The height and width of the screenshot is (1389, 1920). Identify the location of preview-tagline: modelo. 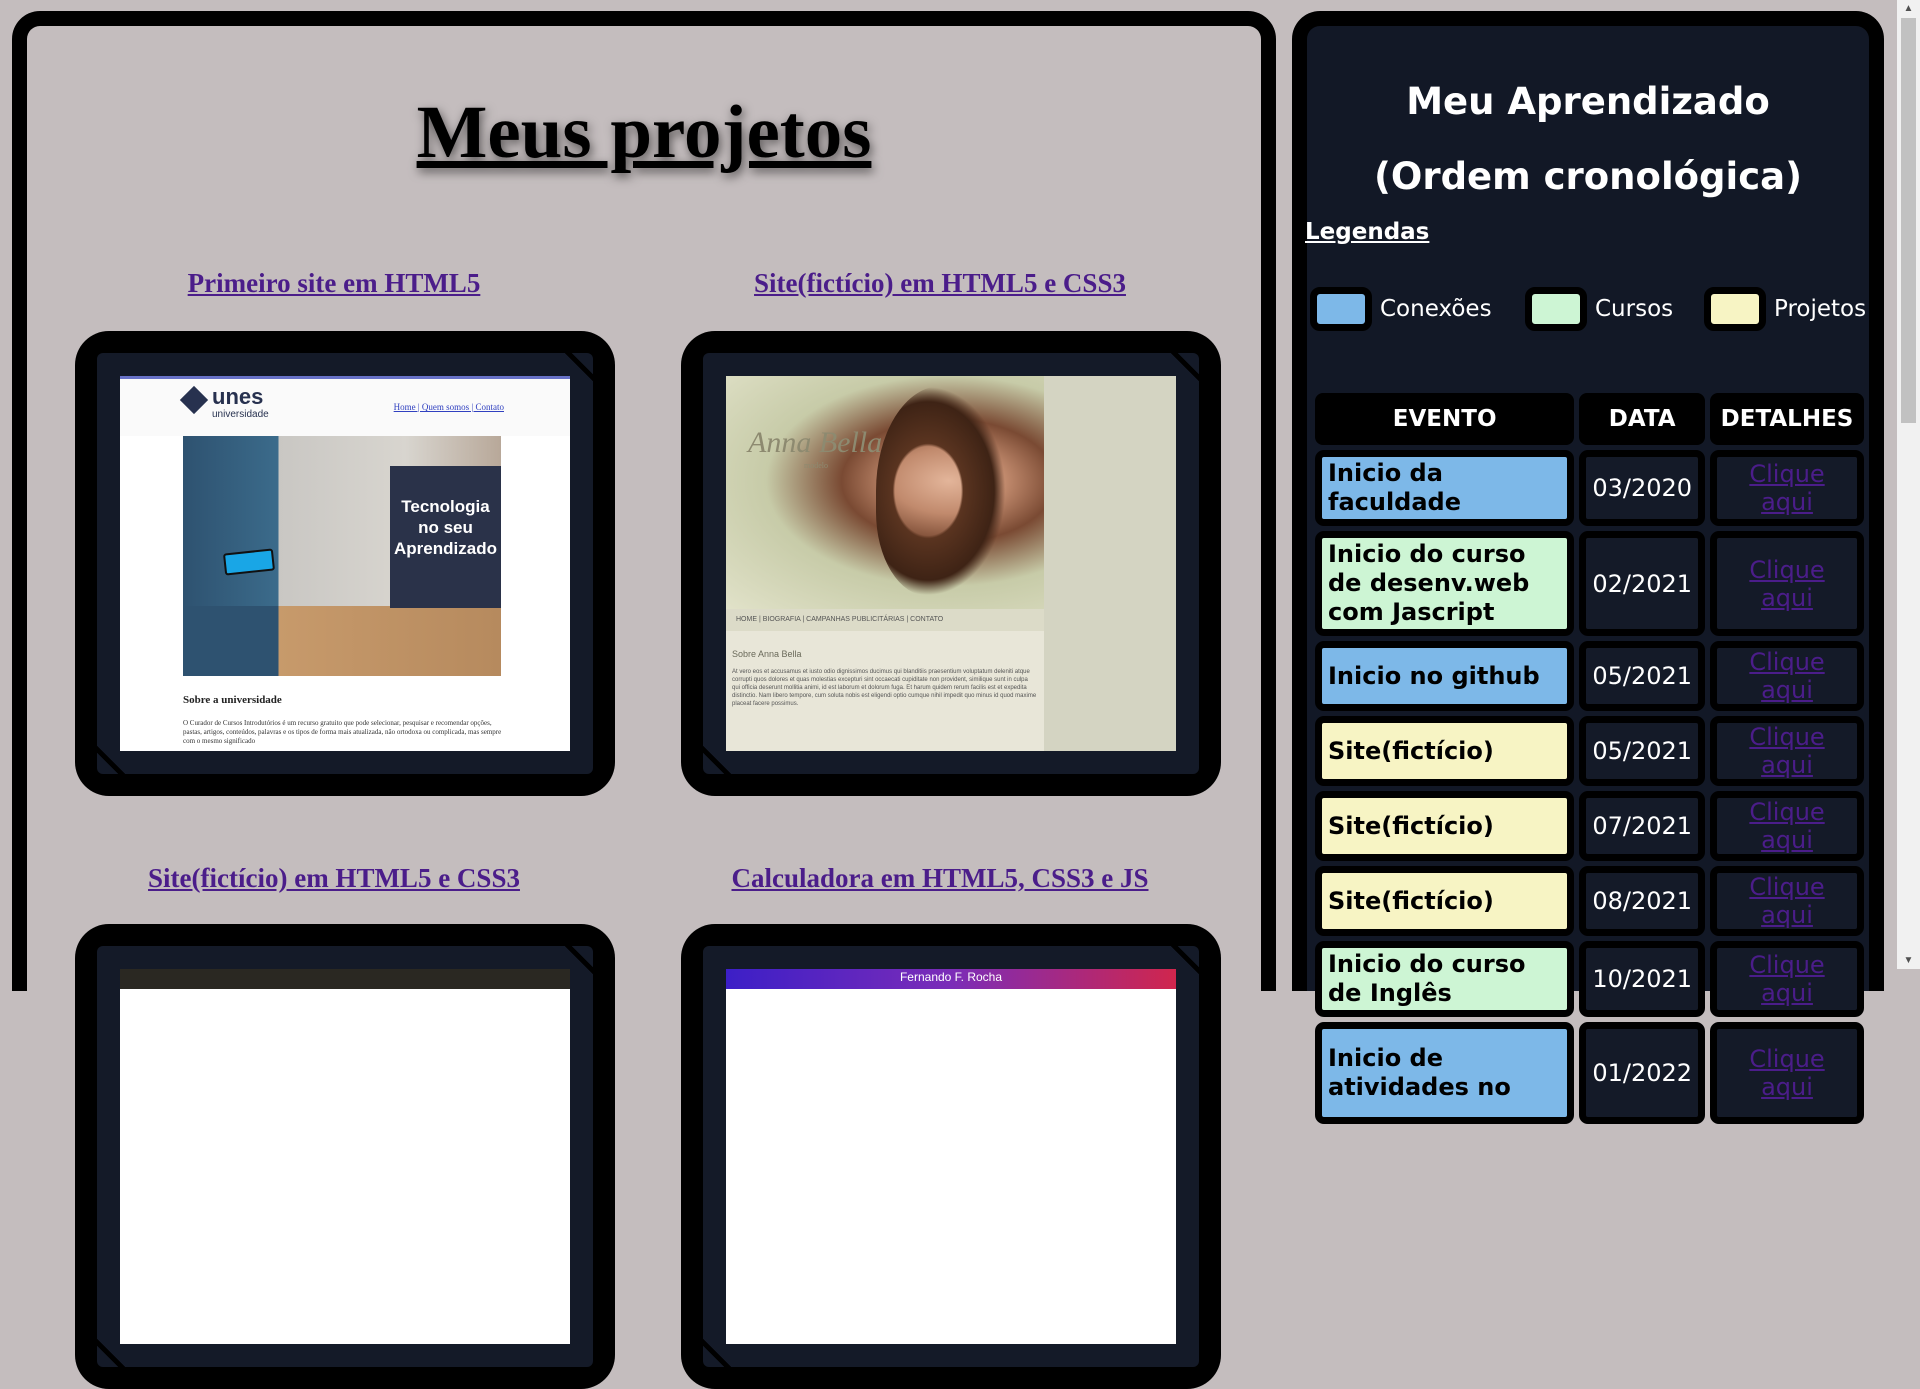
(816, 465).